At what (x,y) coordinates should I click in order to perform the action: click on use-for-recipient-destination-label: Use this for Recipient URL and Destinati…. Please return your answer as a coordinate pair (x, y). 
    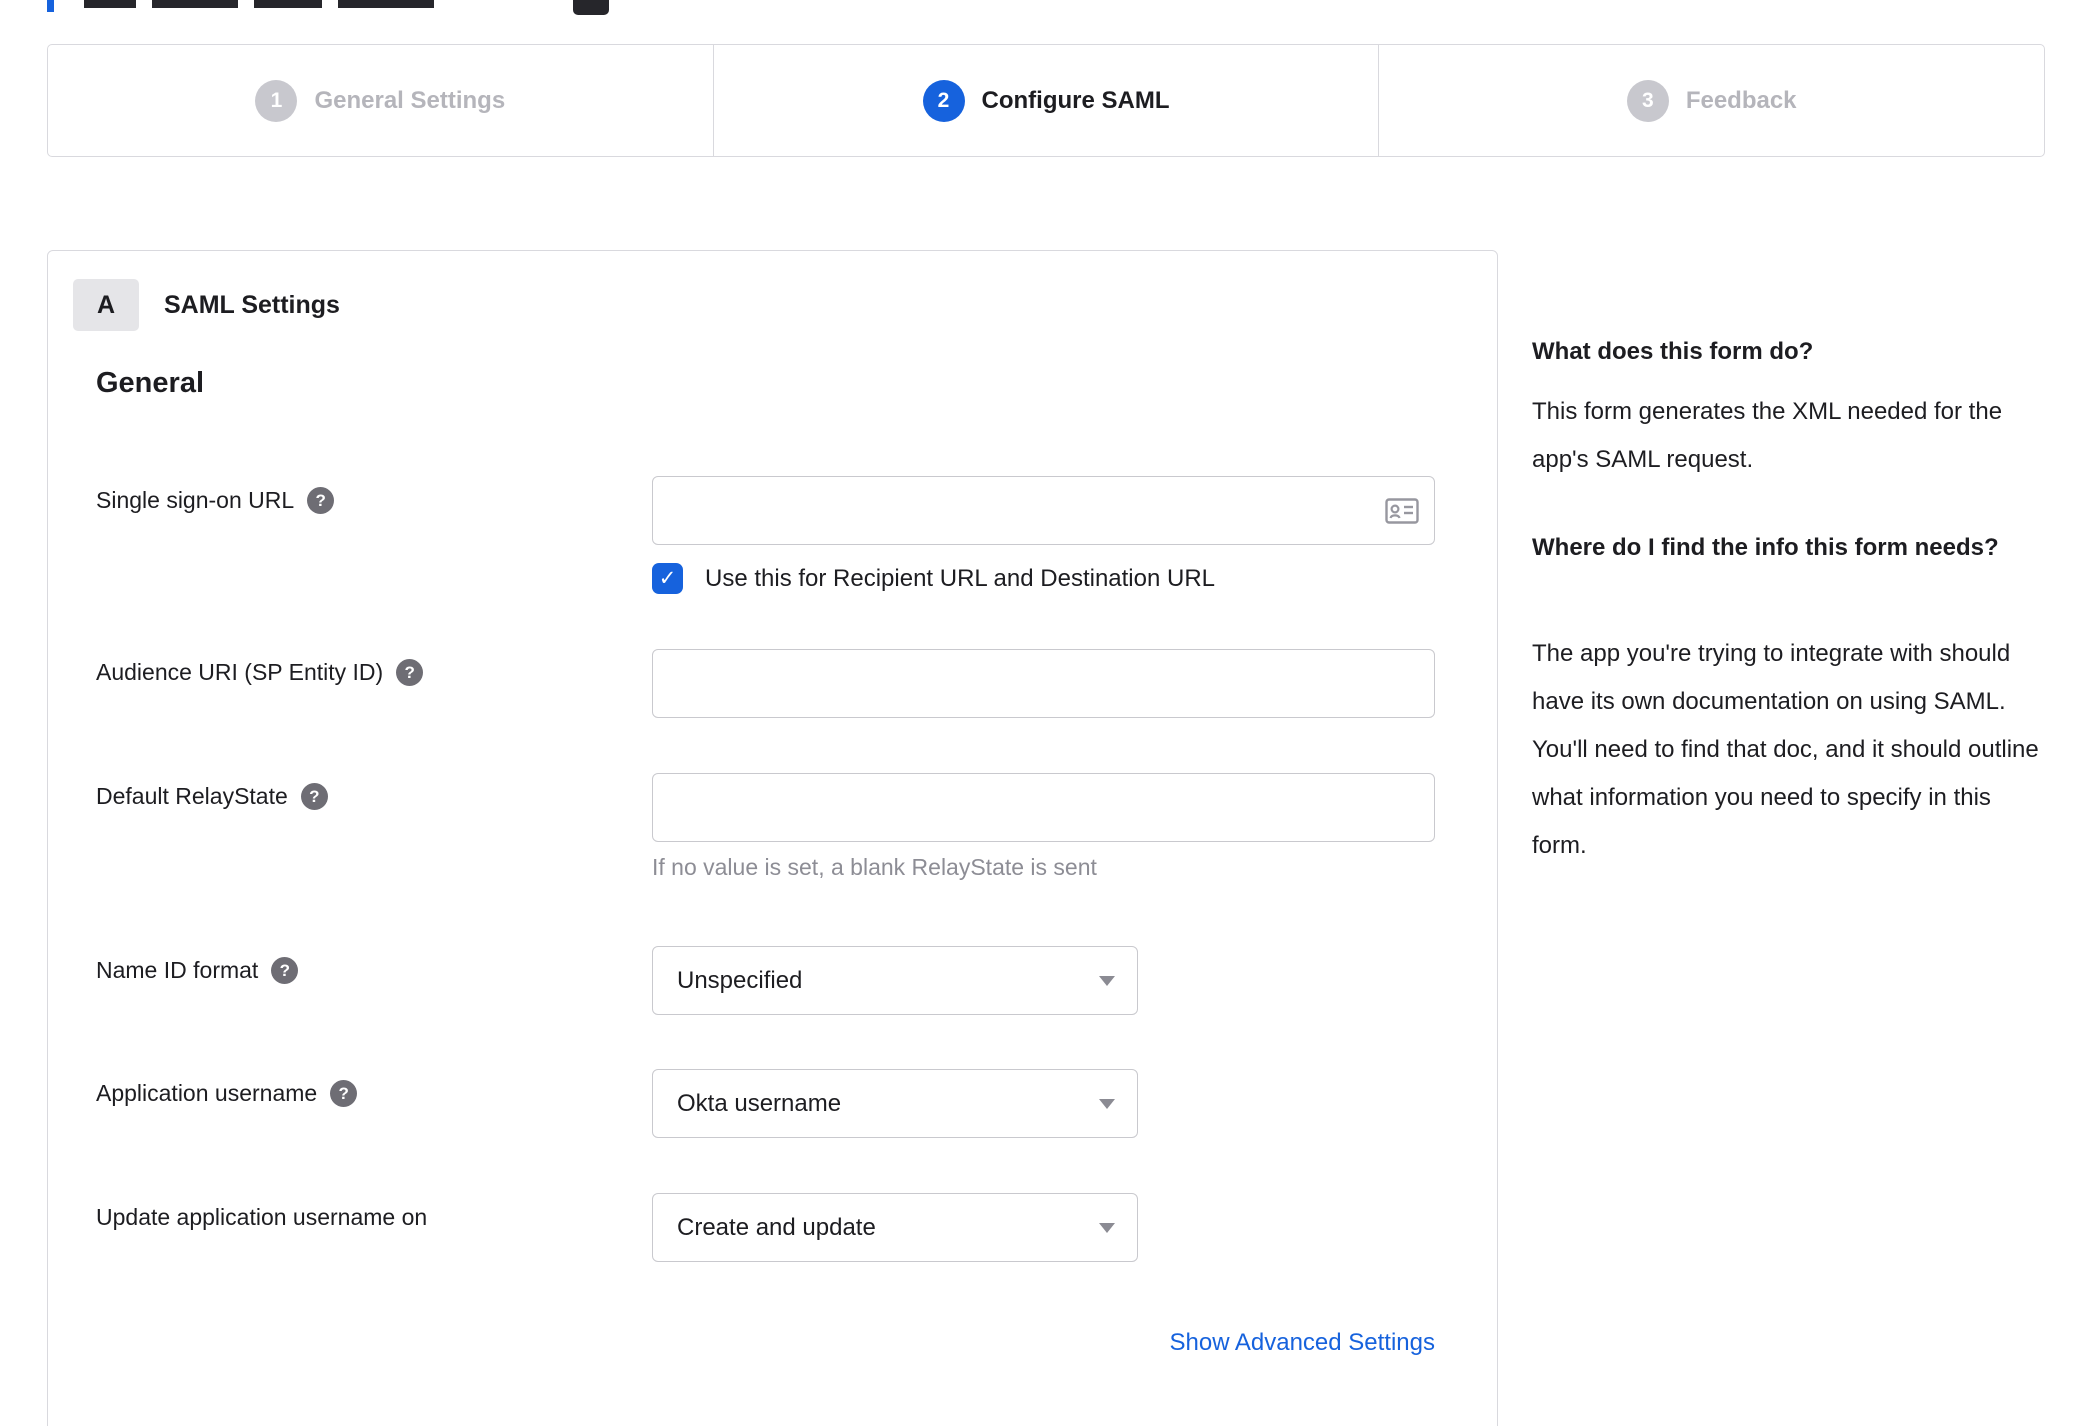
    Looking at the image, I should click on (960, 578).